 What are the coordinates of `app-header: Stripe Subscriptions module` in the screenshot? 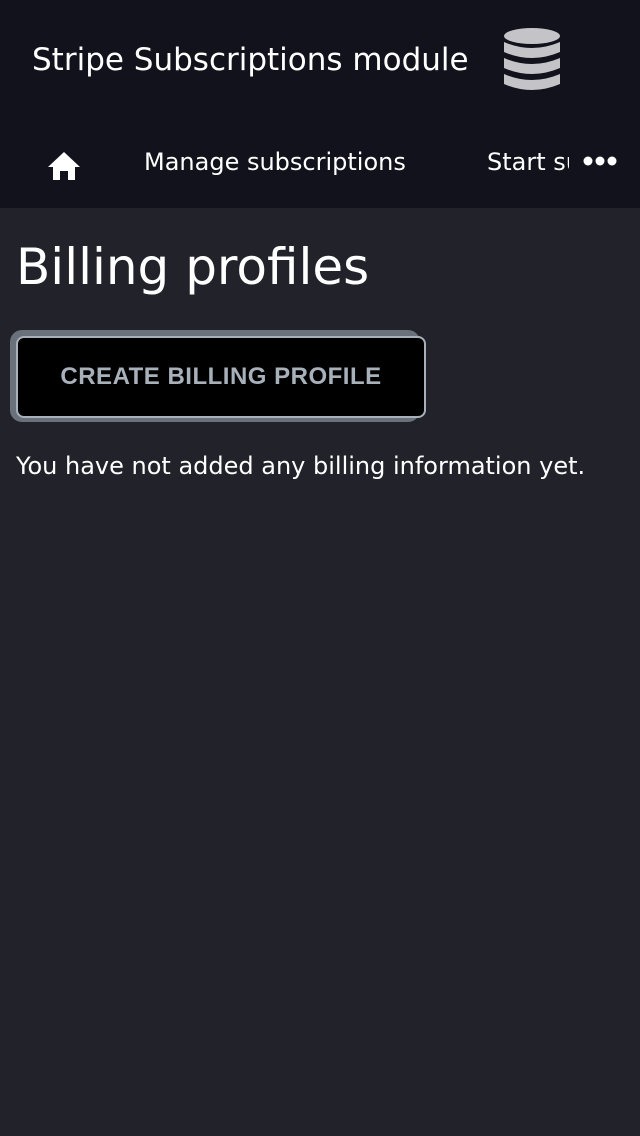 It's located at (320, 60).